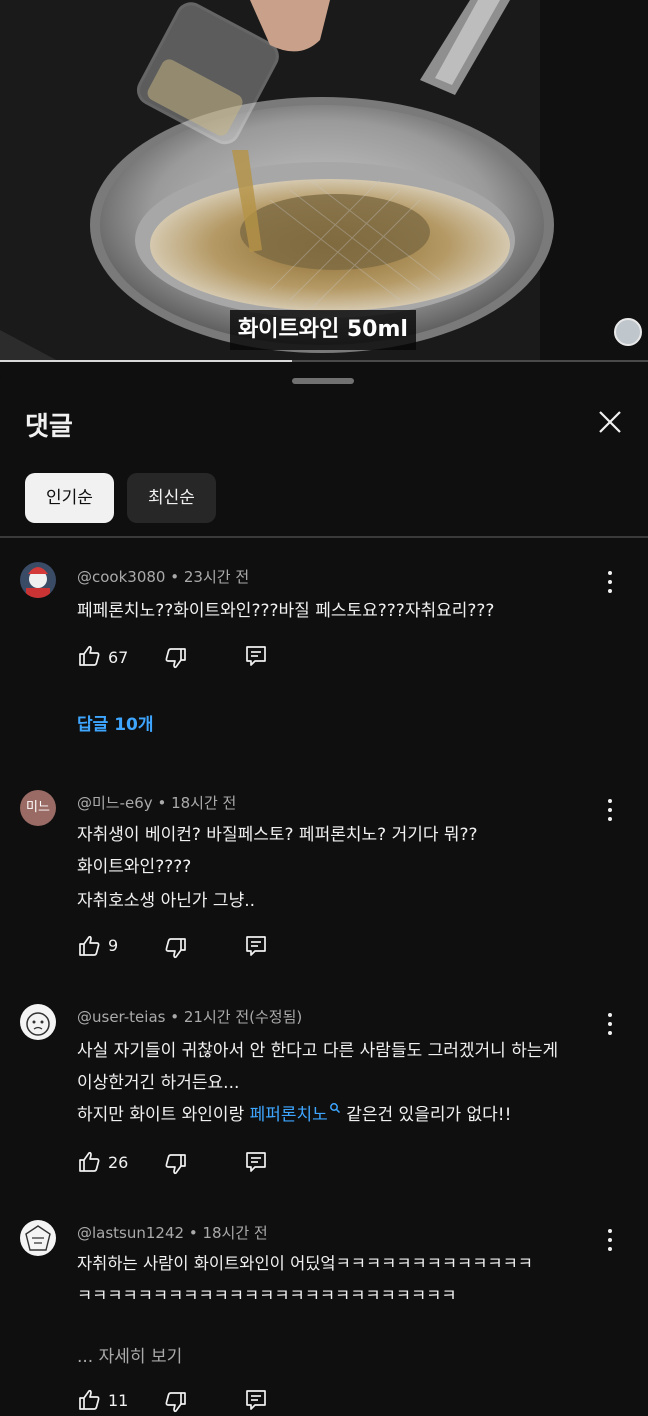 The image size is (648, 1416). What do you see at coordinates (324, 537) in the screenshot?
I see `divider` at bounding box center [324, 537].